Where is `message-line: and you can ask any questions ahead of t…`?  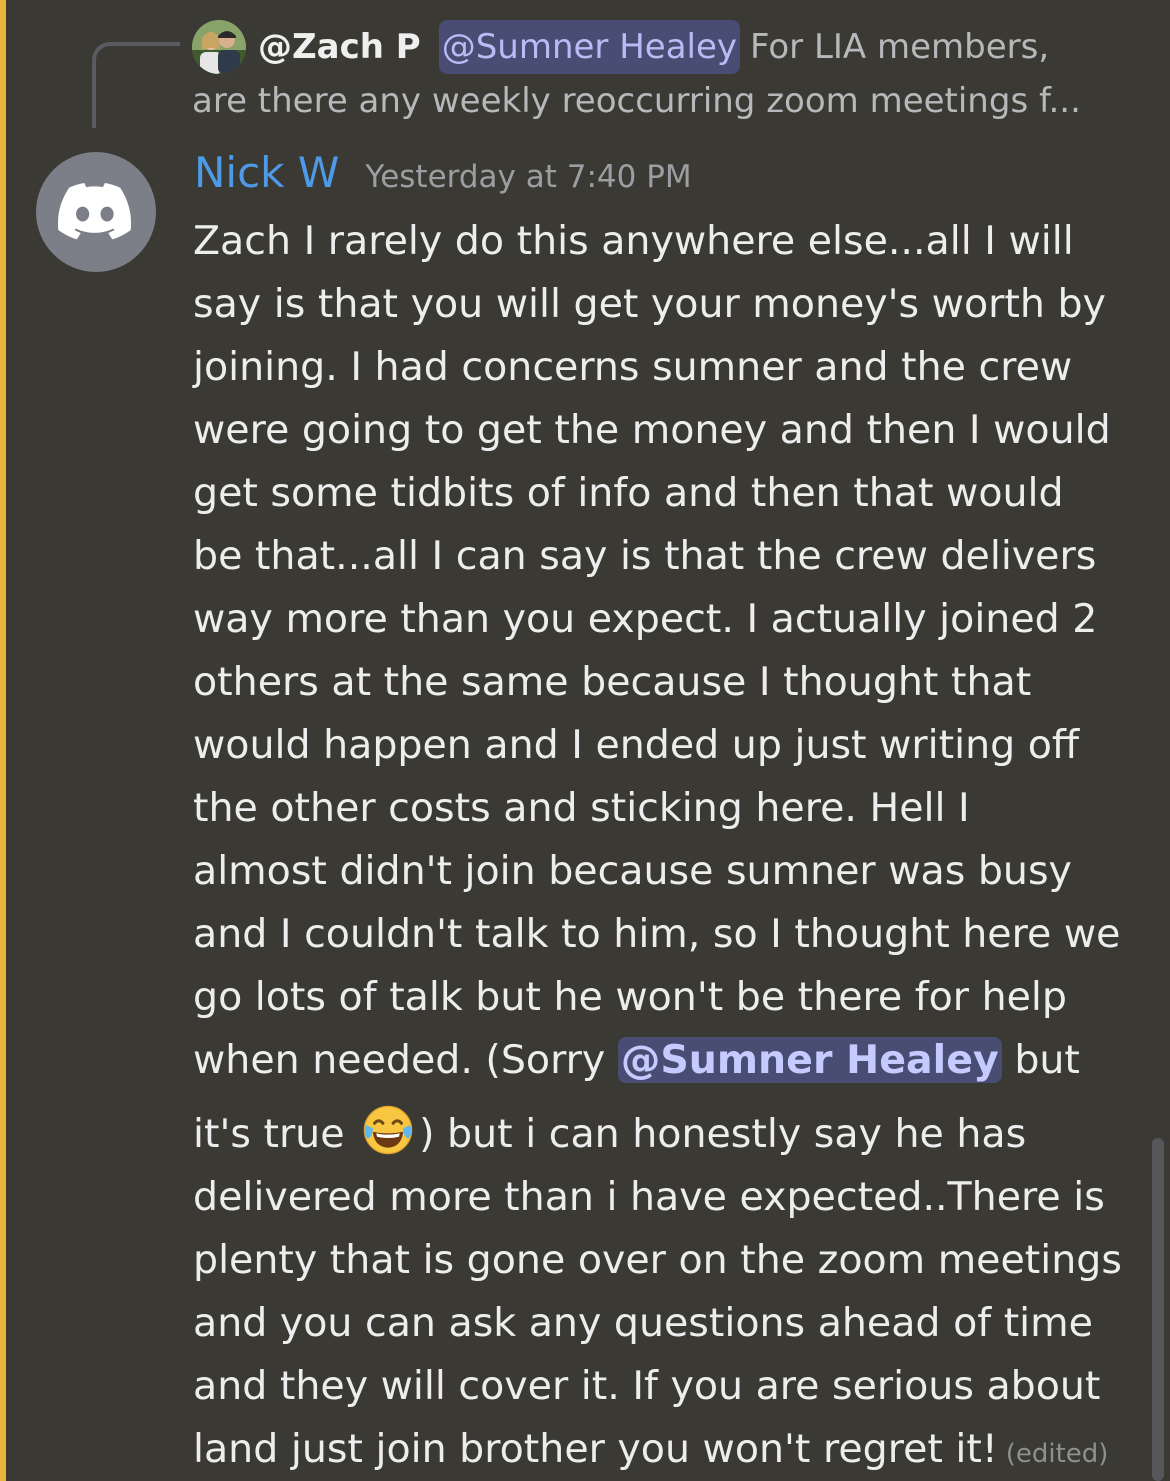
message-line: and you can ask any questions ahead of t… is located at coordinates (643, 1323).